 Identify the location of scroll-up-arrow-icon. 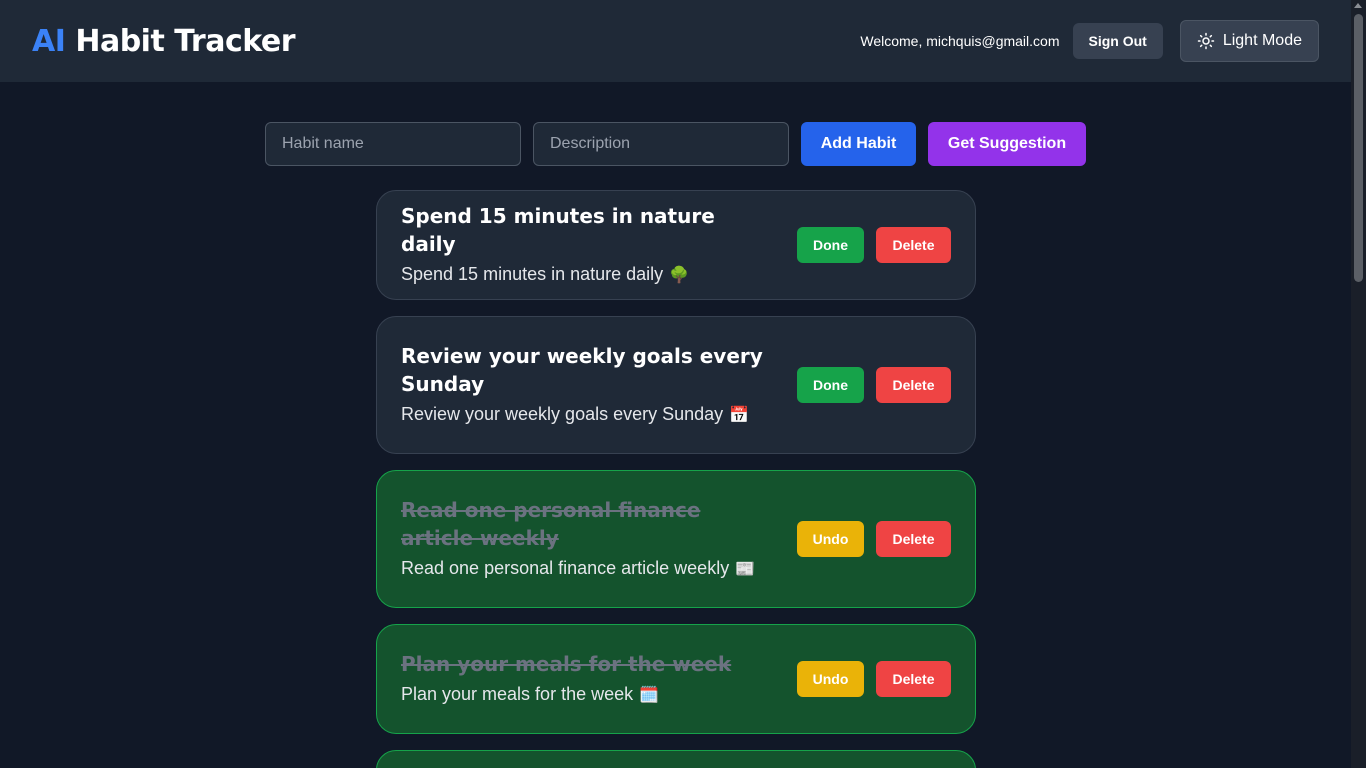
(1358, 5).